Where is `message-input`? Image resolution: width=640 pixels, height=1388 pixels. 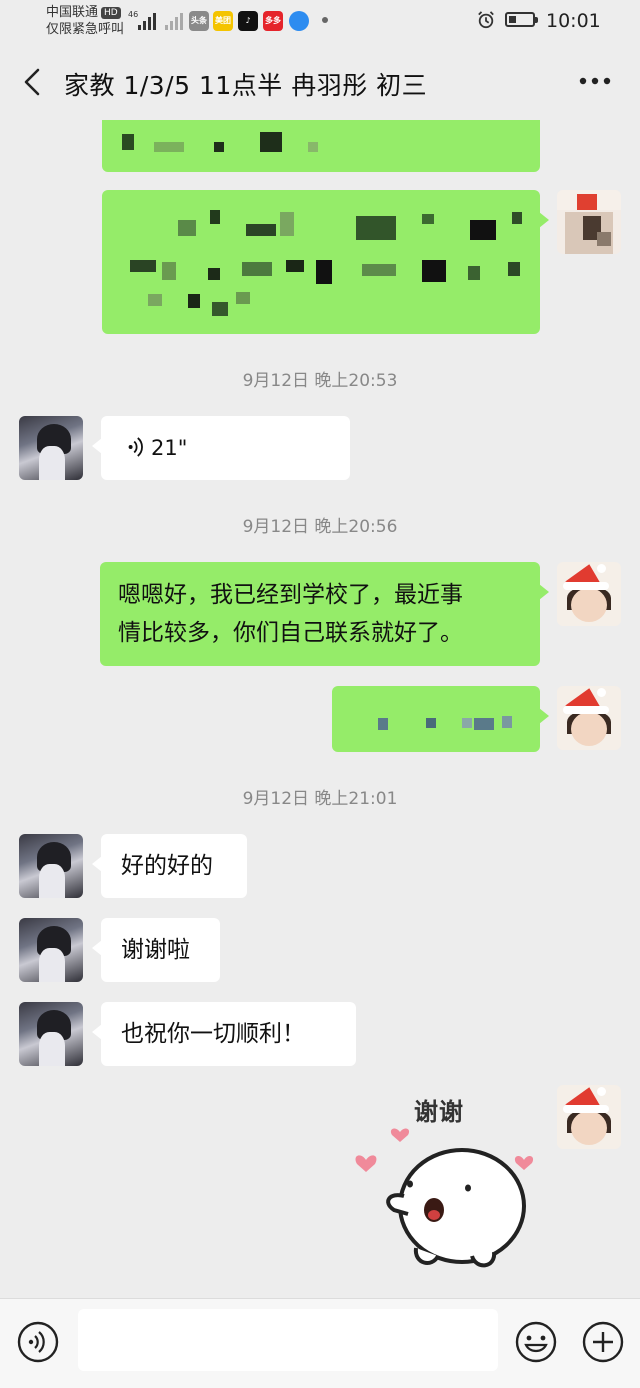 message-input is located at coordinates (288, 1340).